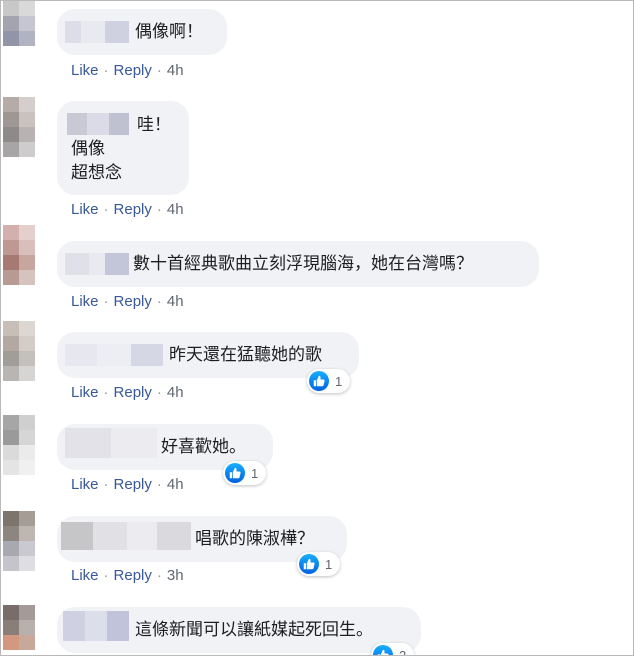 Image resolution: width=634 pixels, height=656 pixels. I want to click on comment-text: 數十首經典歌曲立刻浮現腦海，她在台灣嗎？, so click(303, 264).